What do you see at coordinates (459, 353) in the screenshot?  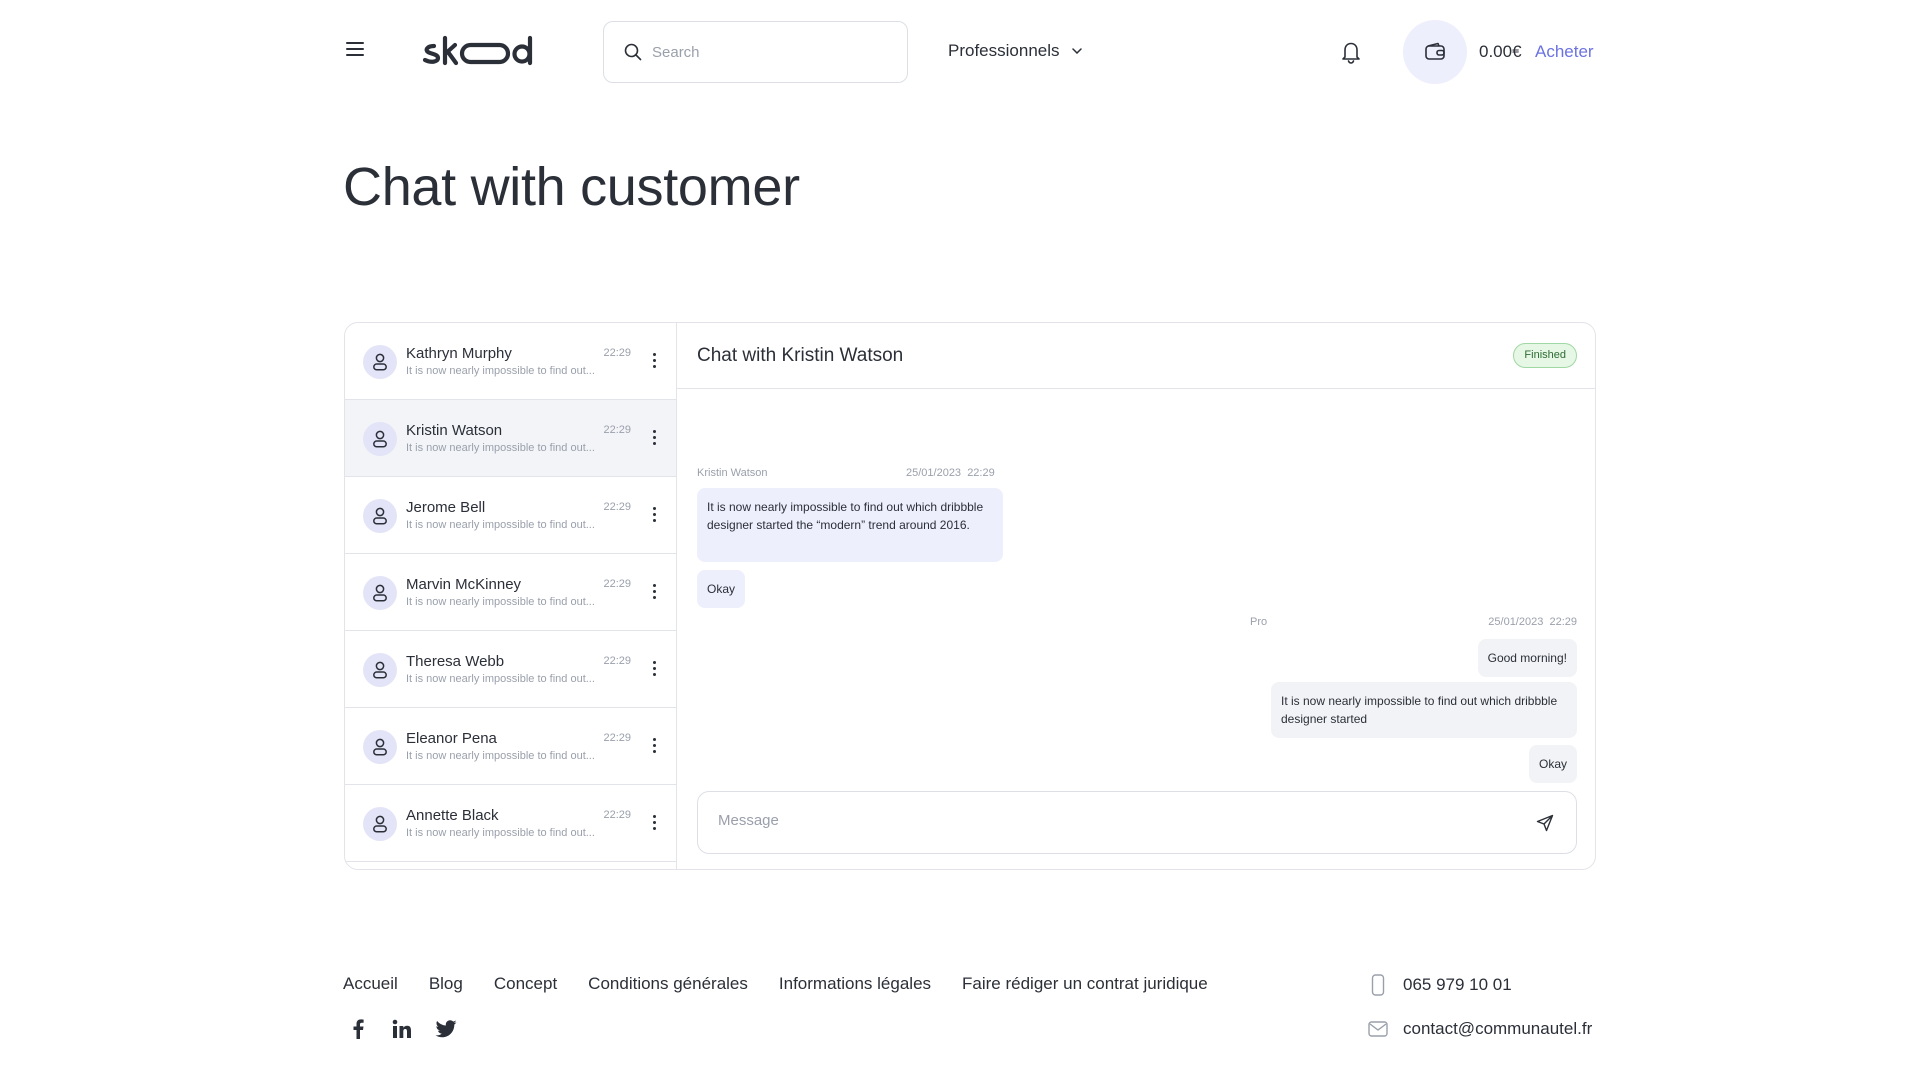 I see `conversation-name: Kathryn Murphy` at bounding box center [459, 353].